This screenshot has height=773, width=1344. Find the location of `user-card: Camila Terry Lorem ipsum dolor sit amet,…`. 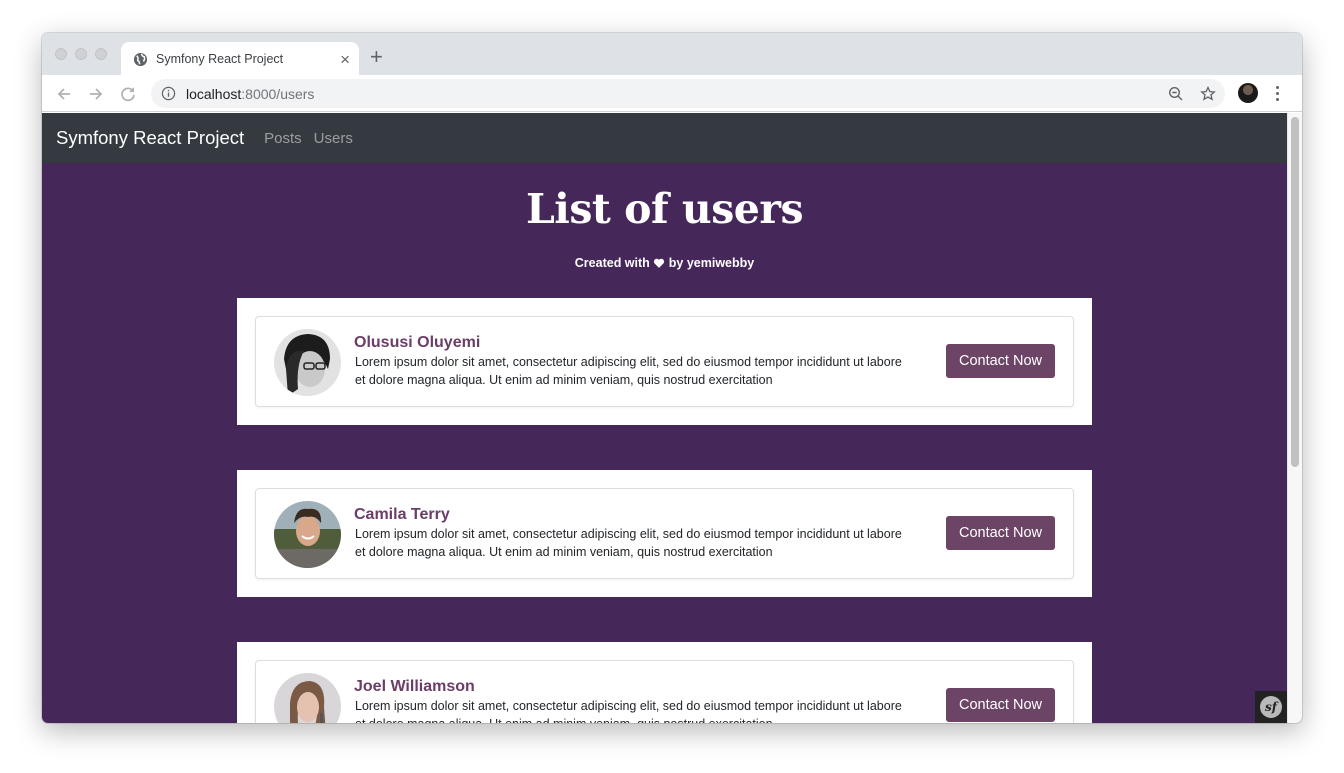

user-card: Camila Terry Lorem ipsum dolor sit amet,… is located at coordinates (664, 533).